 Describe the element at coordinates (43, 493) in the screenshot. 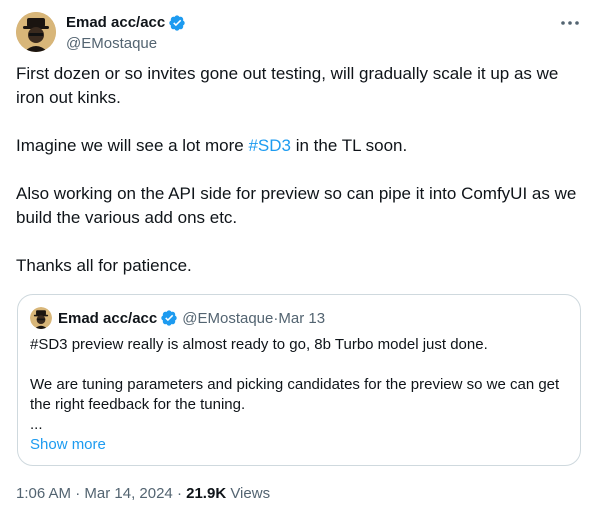

I see `tweet-time: 1:06 AM` at that location.